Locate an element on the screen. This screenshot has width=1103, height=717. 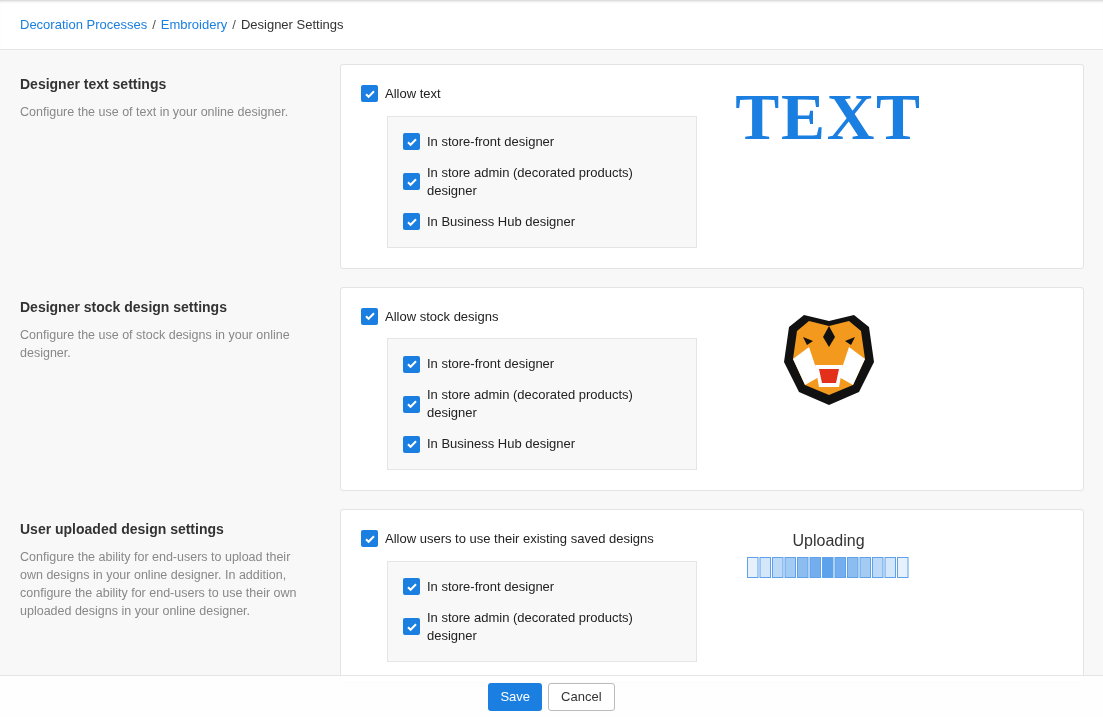
checkbox-label: Allow users to use their existing saved designs is located at coordinates (519, 539).